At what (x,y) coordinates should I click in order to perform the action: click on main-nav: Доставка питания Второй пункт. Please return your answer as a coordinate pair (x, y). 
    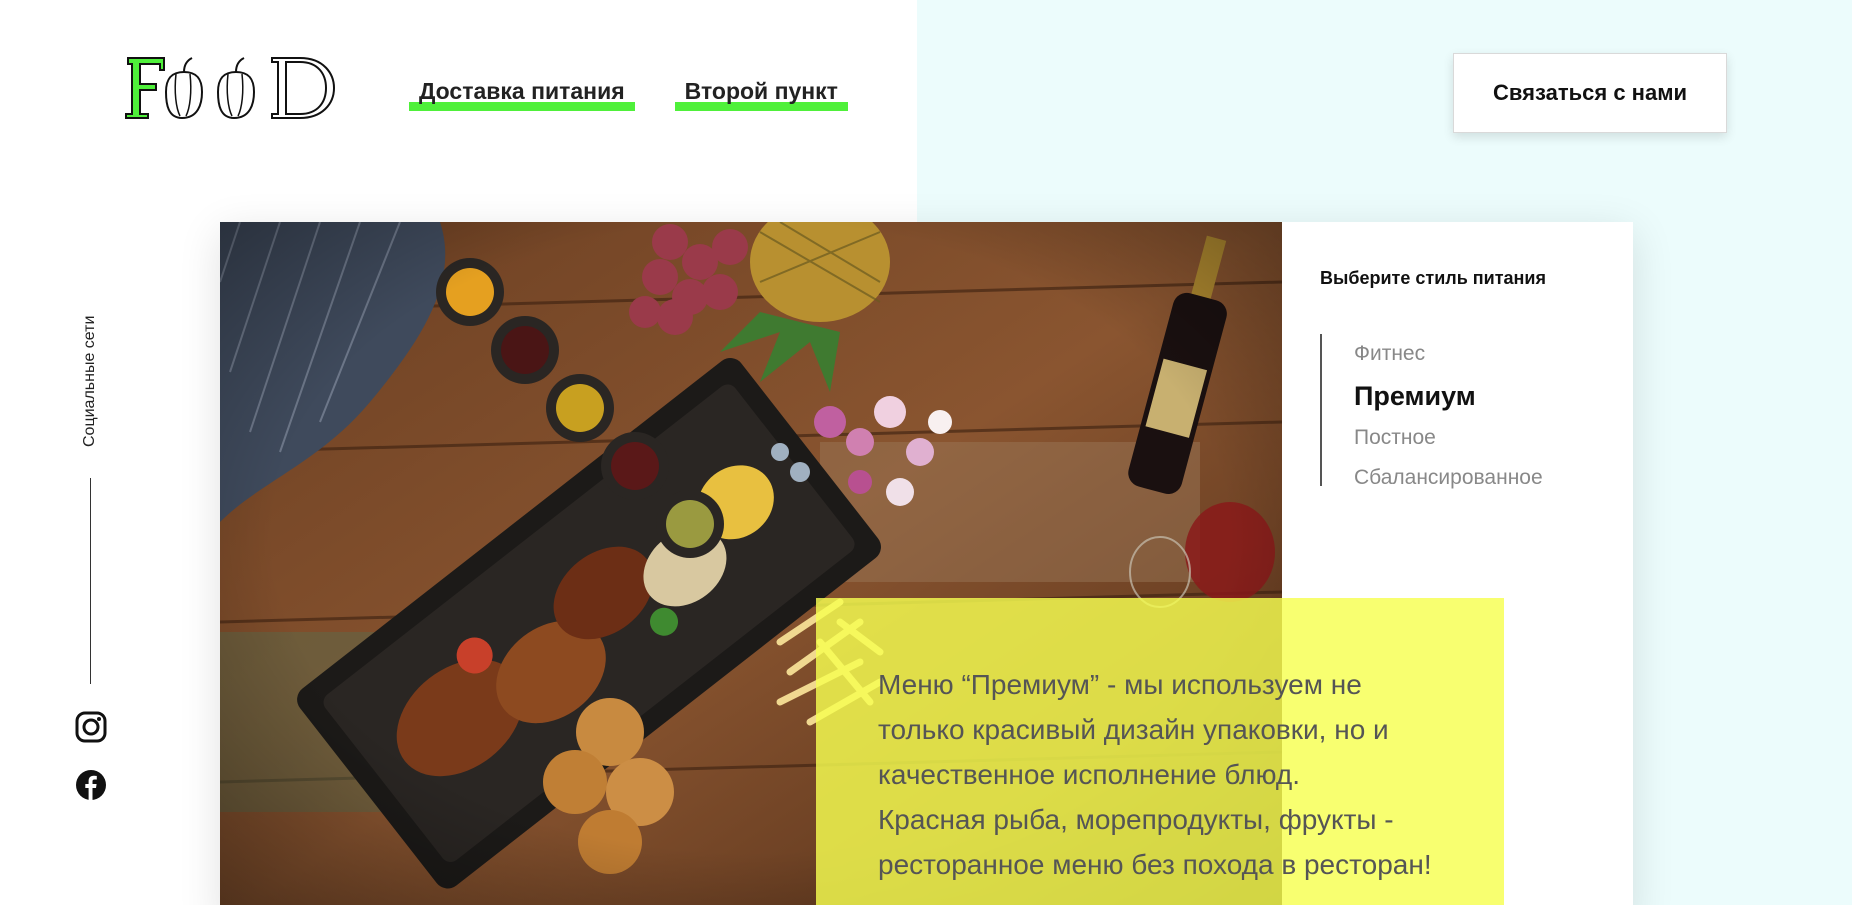
    Looking at the image, I should click on (629, 95).